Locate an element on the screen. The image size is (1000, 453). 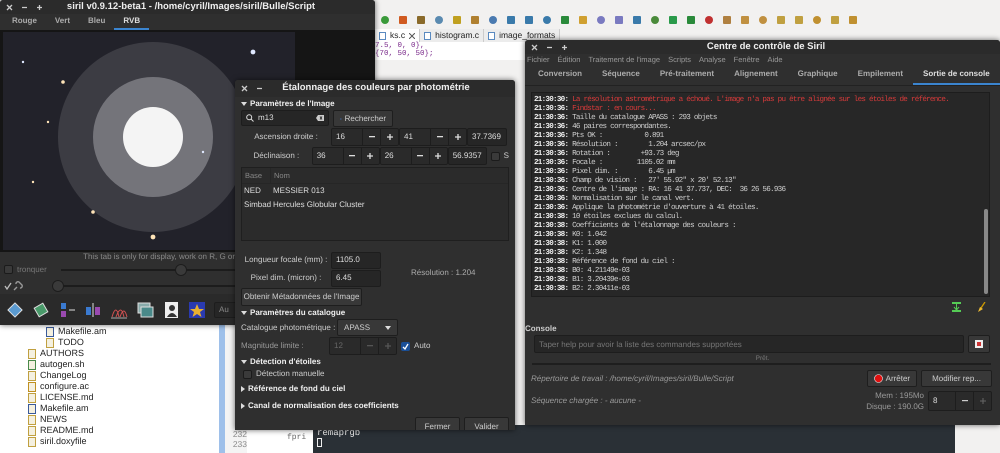
check-icon is located at coordinates (8, 286).